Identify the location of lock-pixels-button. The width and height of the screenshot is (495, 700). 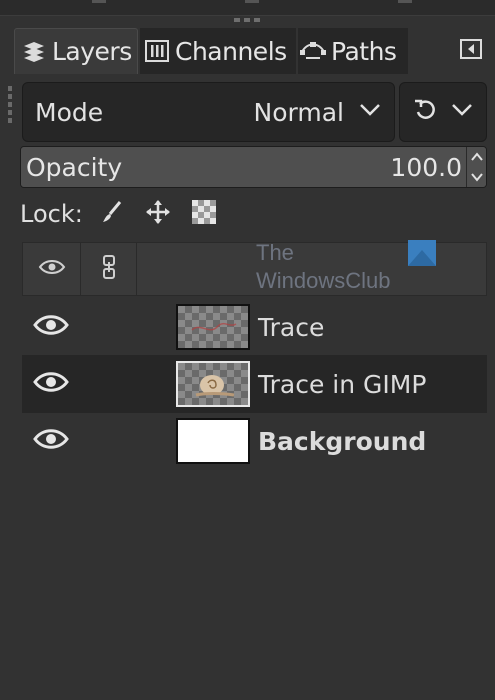
(112, 214).